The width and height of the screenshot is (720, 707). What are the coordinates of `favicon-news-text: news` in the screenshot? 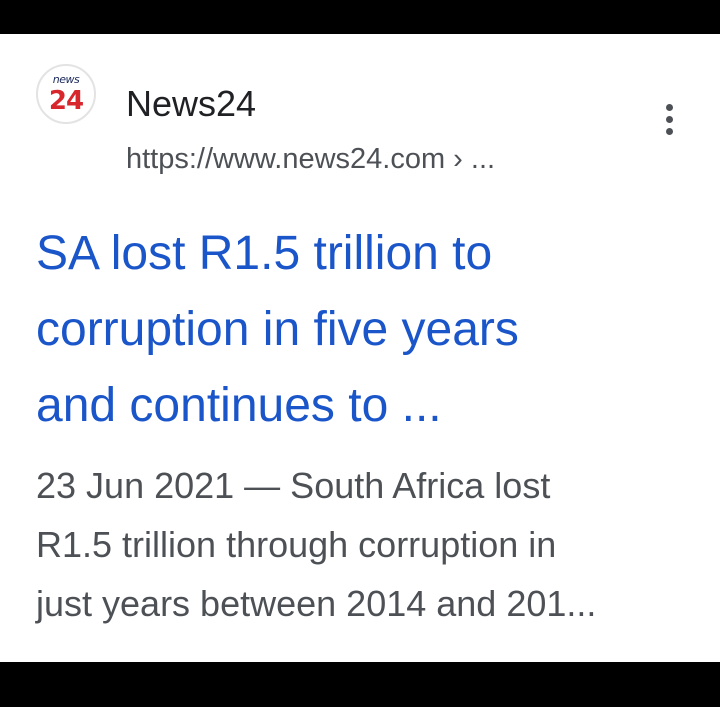 It's located at (66, 79).